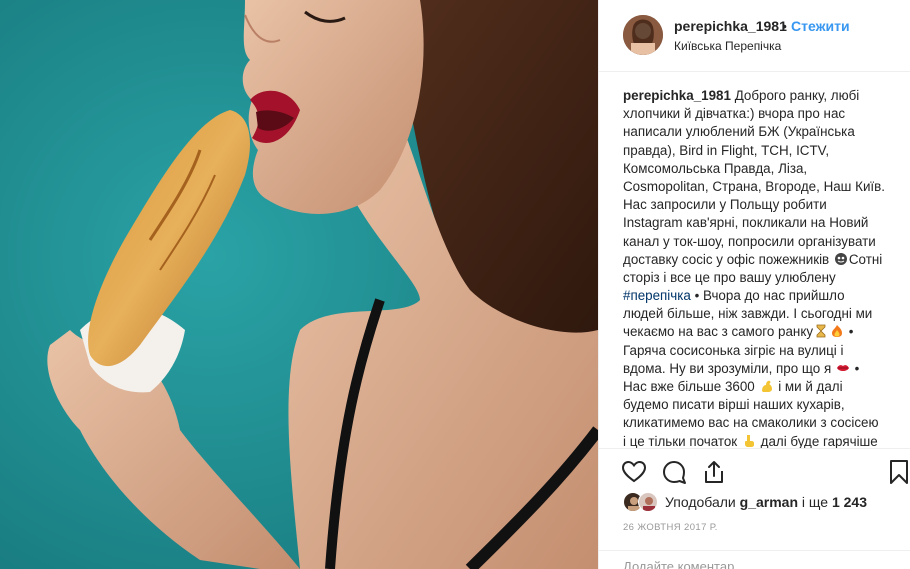 The width and height of the screenshot is (910, 569). I want to click on caption-text: Сотні, so click(865, 259).